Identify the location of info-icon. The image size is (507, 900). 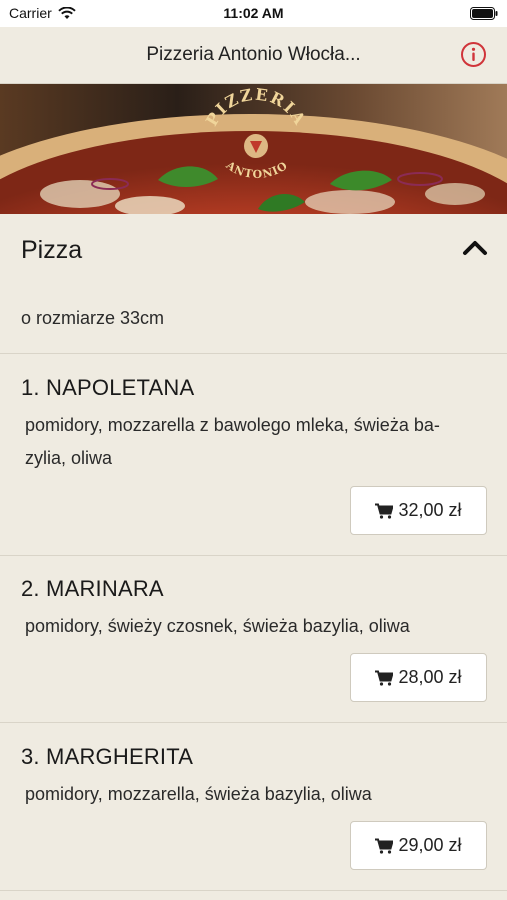
(473, 54).